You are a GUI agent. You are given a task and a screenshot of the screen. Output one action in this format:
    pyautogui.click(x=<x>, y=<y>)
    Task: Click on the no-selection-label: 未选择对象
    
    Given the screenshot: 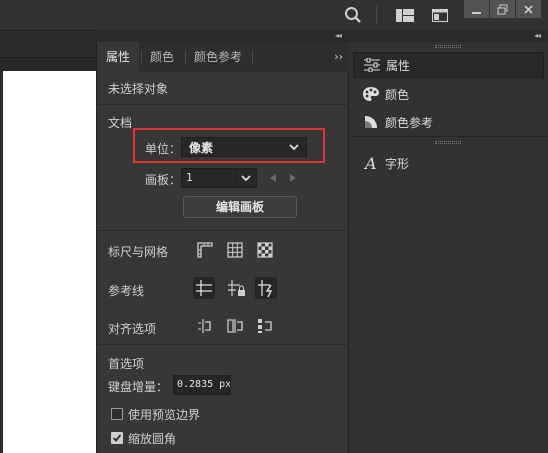 What is the action you would take?
    pyautogui.click(x=138, y=89)
    